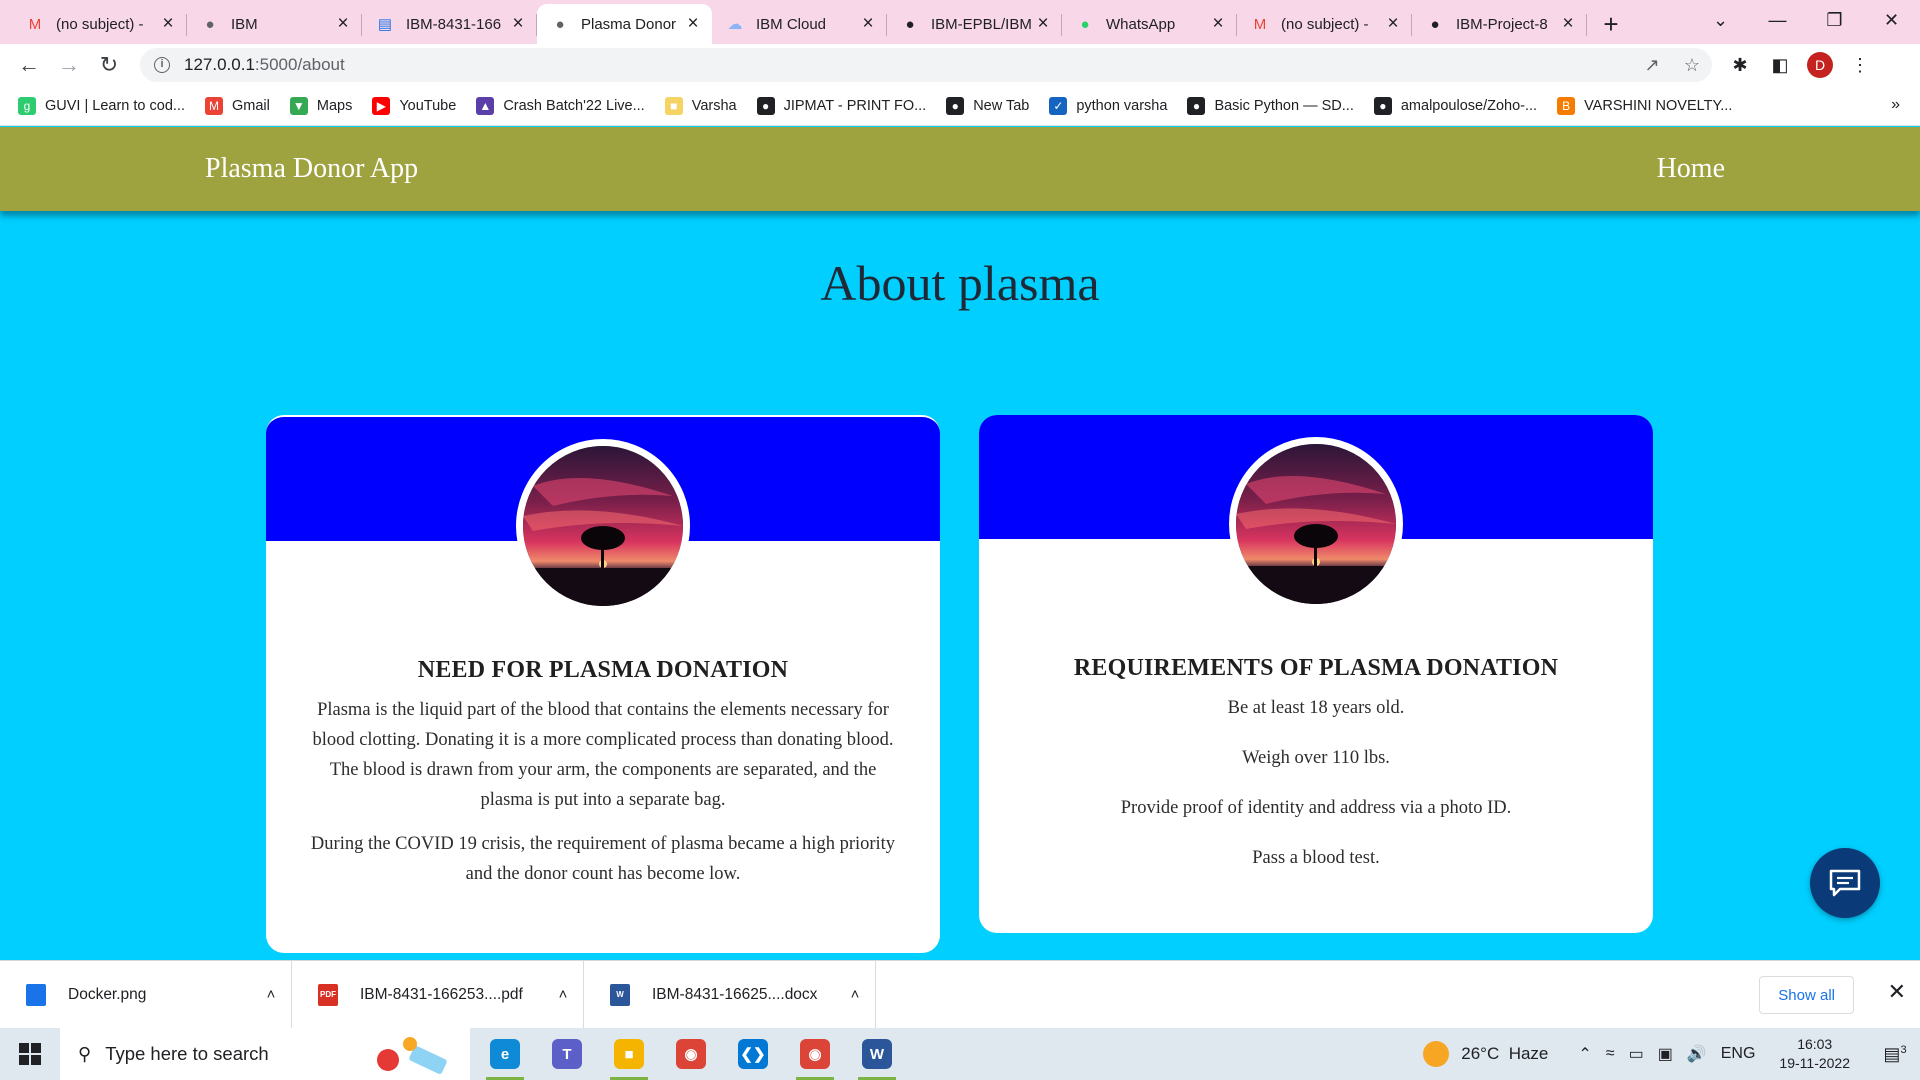 The height and width of the screenshot is (1080, 1920). I want to click on vscode-icon: ❮❯, so click(753, 1054).